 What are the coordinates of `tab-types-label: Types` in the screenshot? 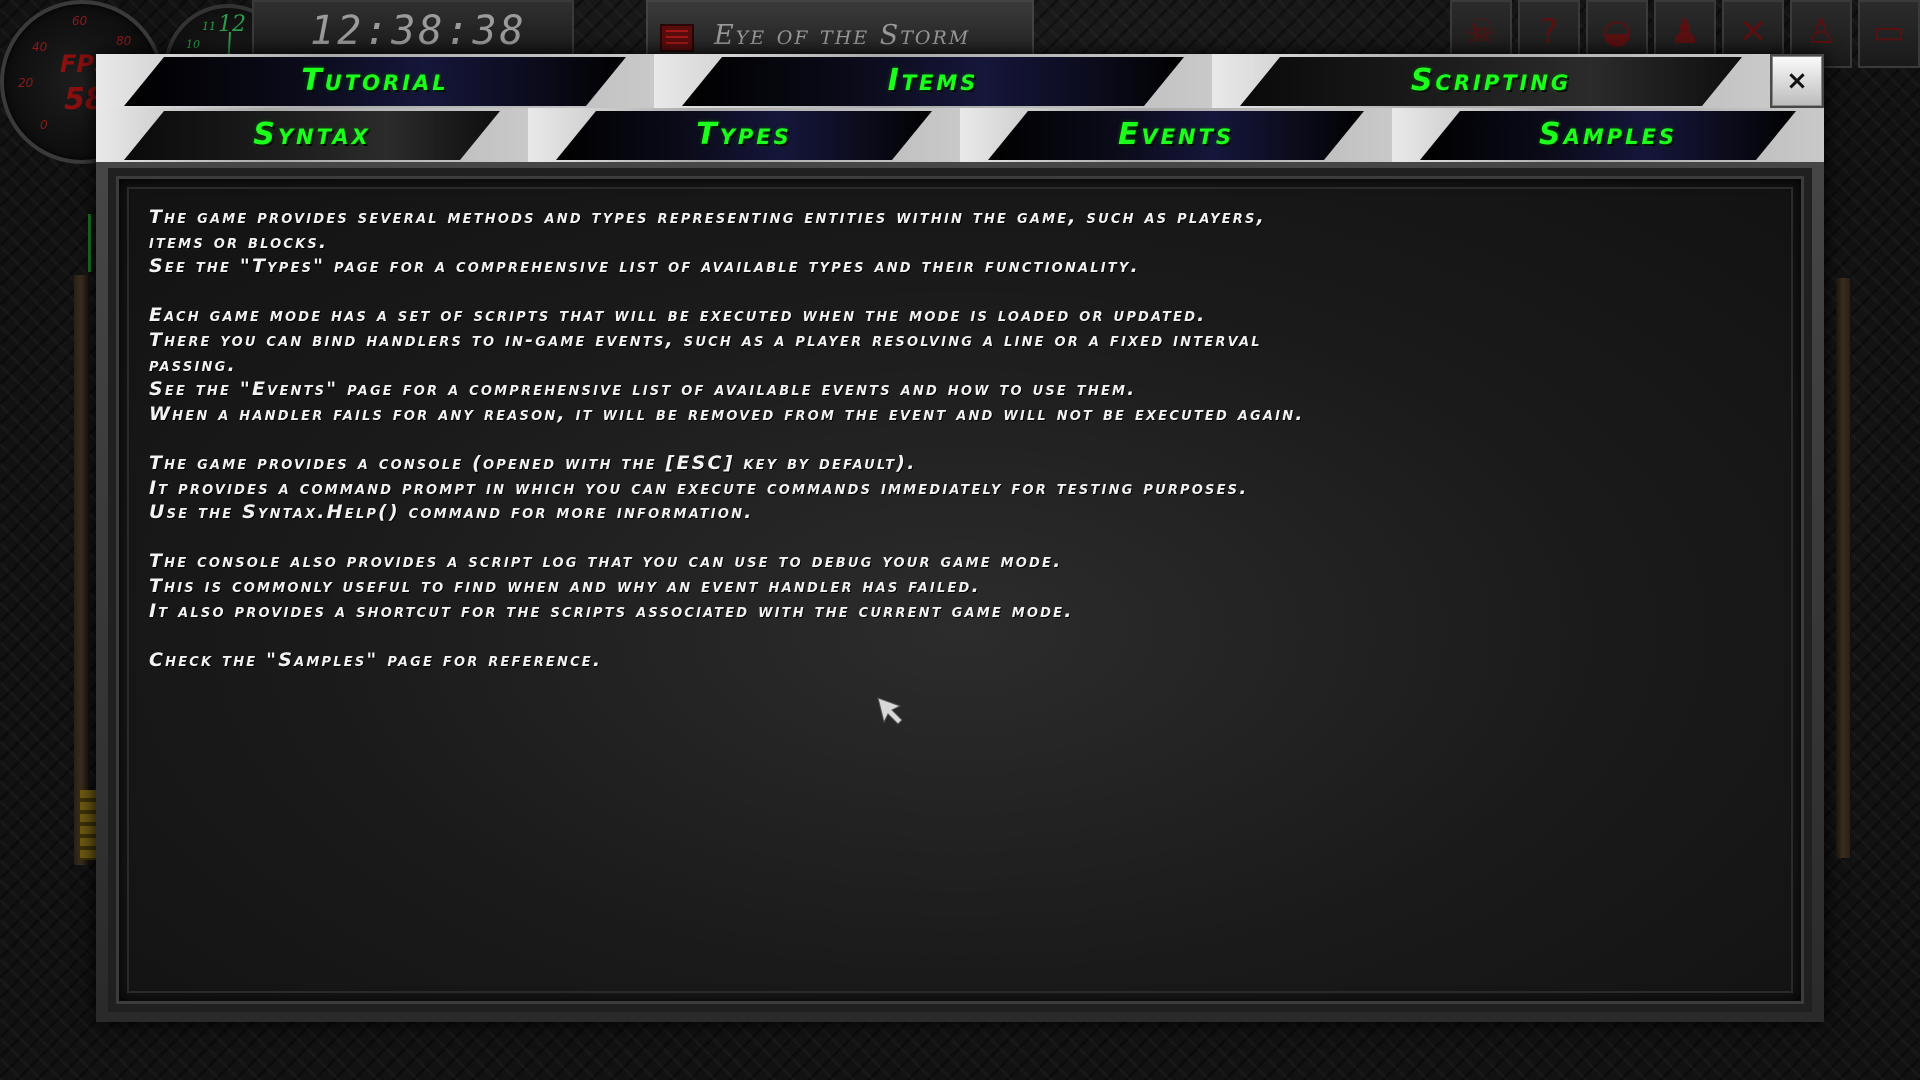 It's located at (744, 134).